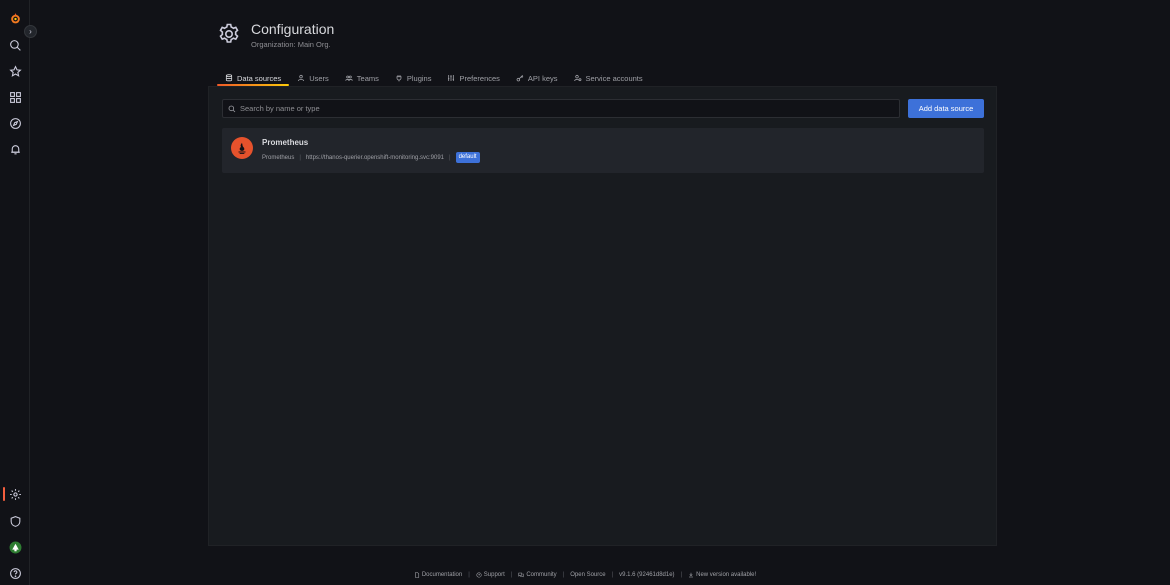 This screenshot has width=1170, height=585. I want to click on prometheus-logo-icon, so click(242, 148).